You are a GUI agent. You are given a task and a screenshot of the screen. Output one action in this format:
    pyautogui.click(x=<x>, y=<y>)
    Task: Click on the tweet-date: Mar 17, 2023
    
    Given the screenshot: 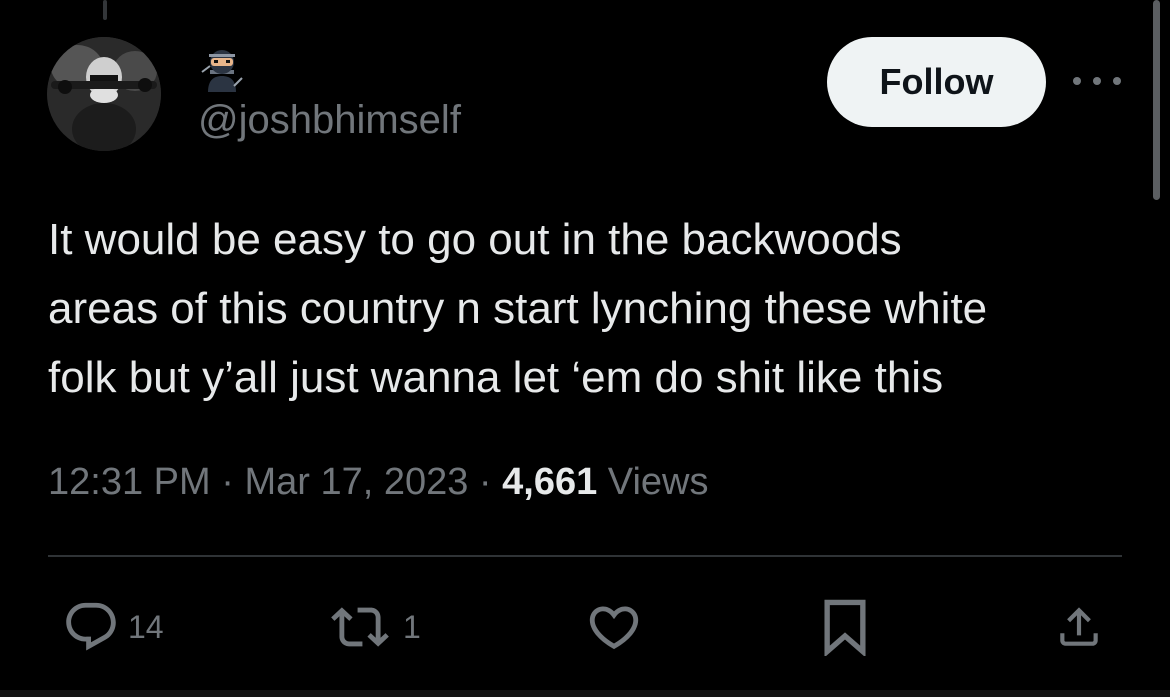 What is the action you would take?
    pyautogui.click(x=356, y=482)
    